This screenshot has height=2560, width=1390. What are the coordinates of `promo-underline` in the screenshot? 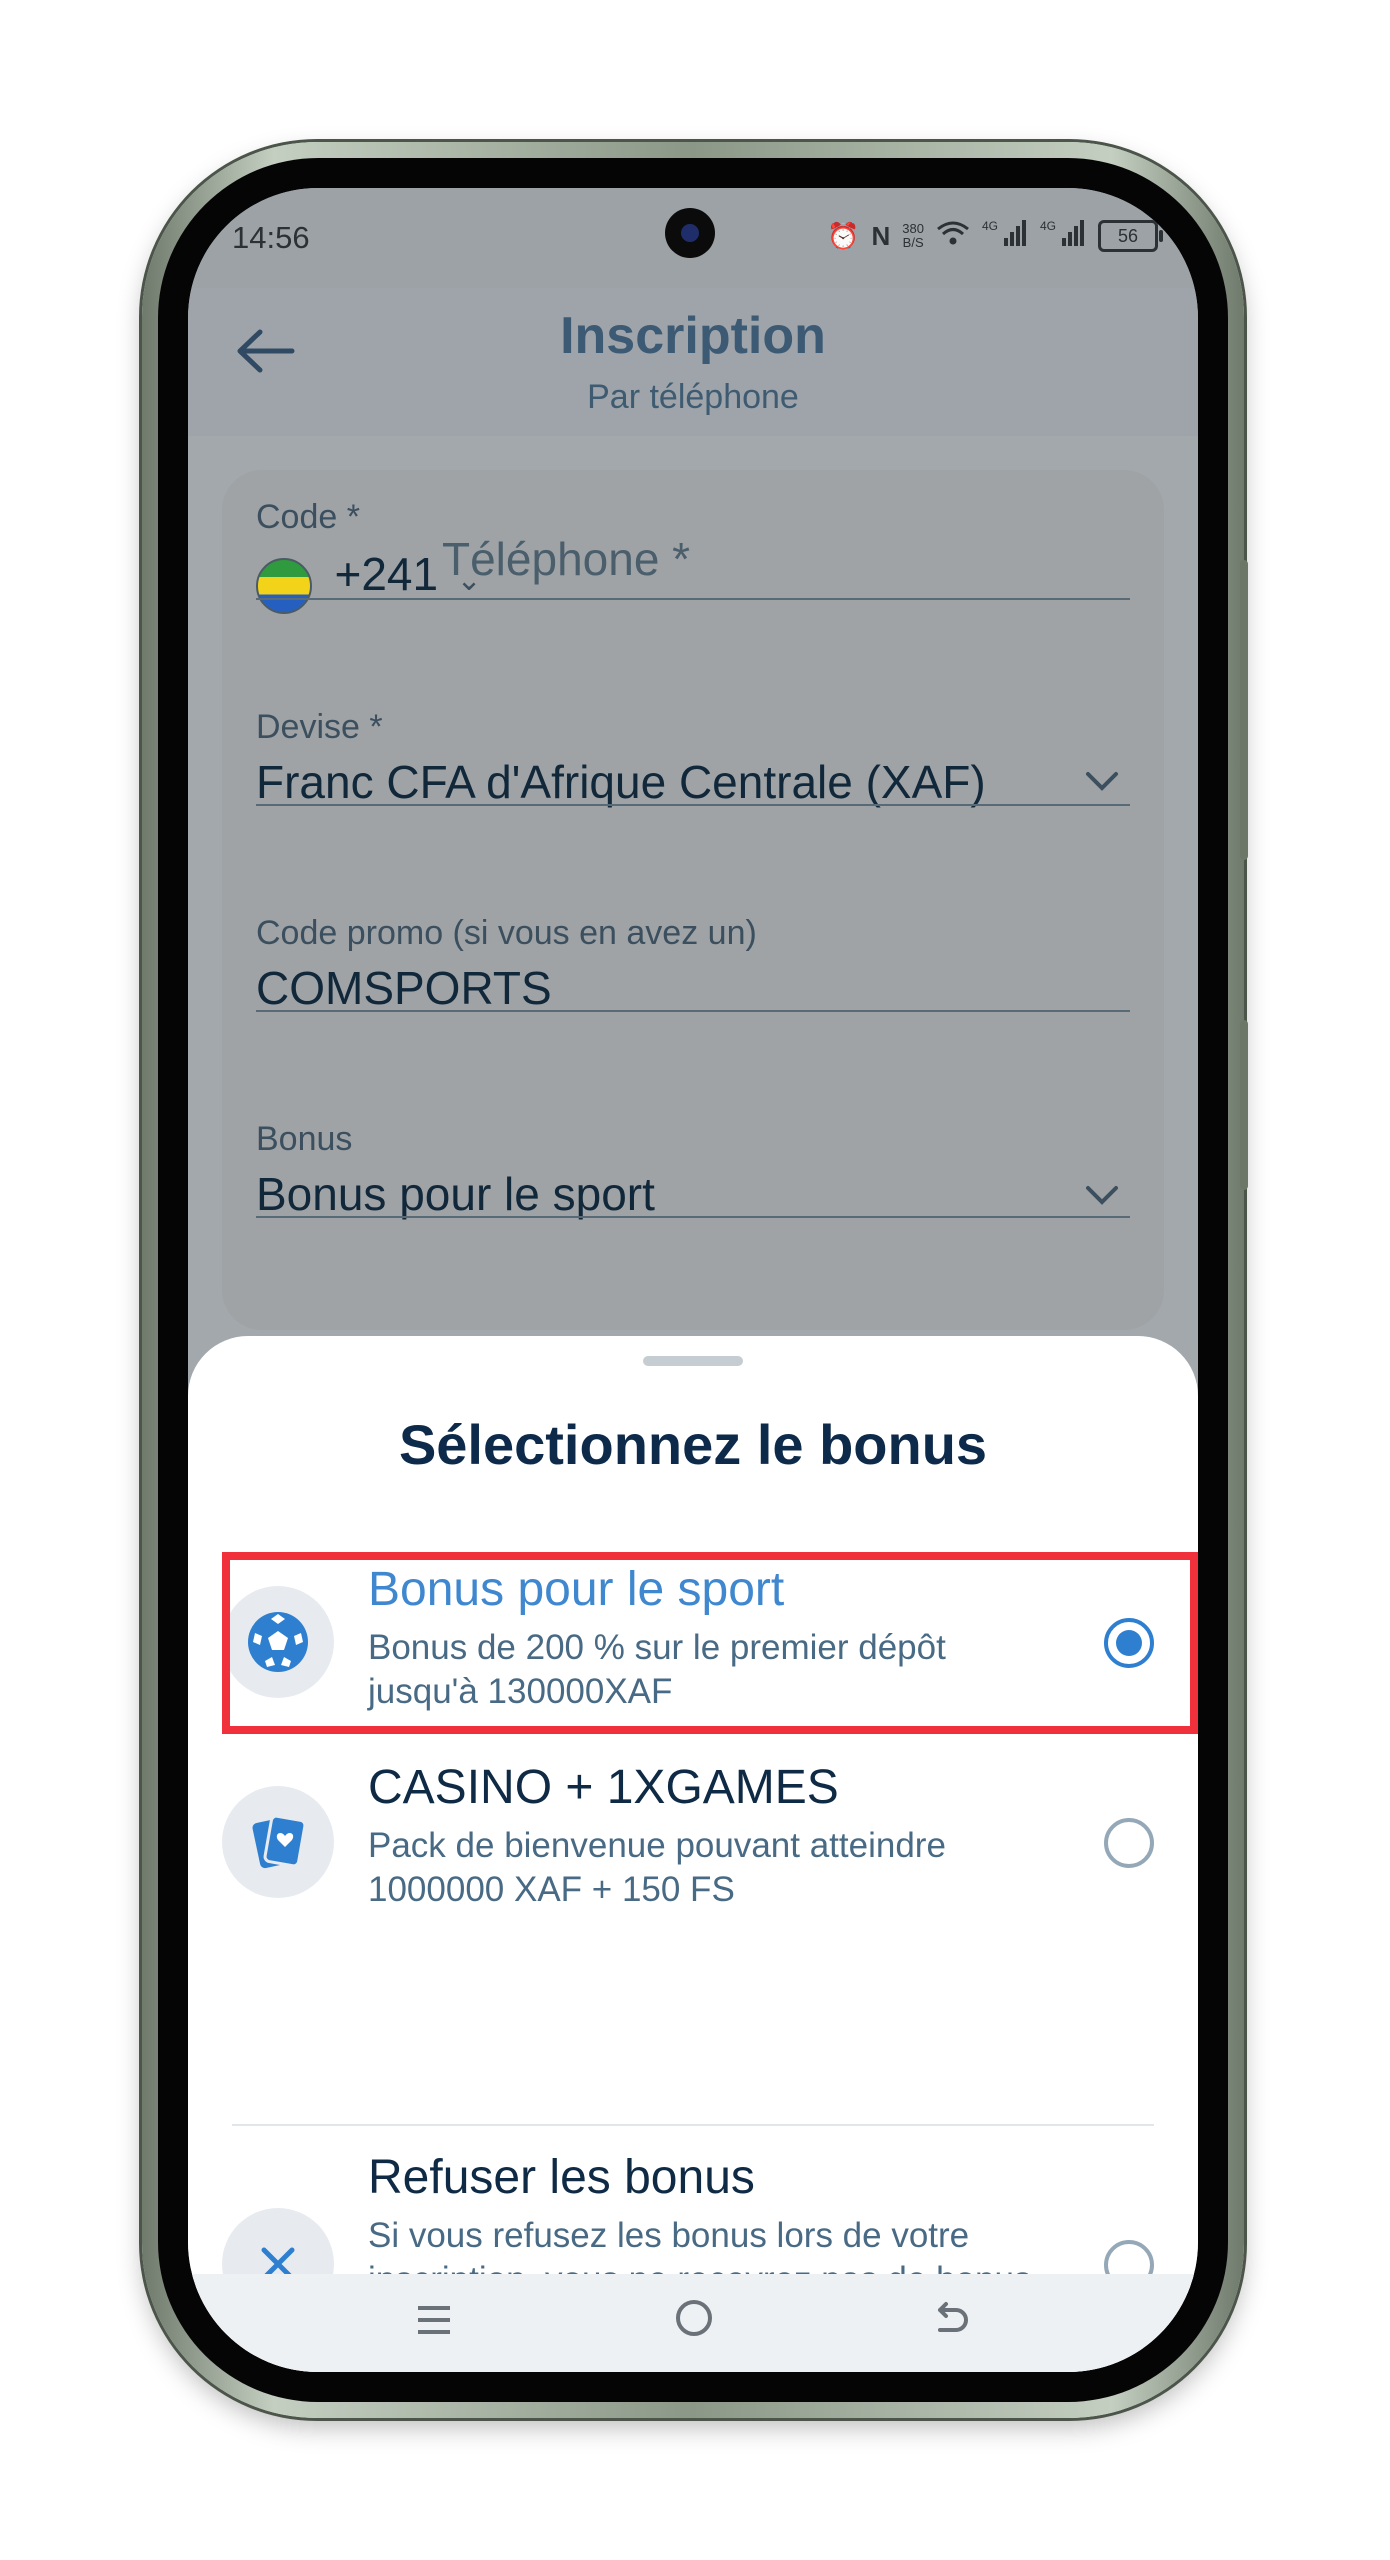 It's located at (693, 1011).